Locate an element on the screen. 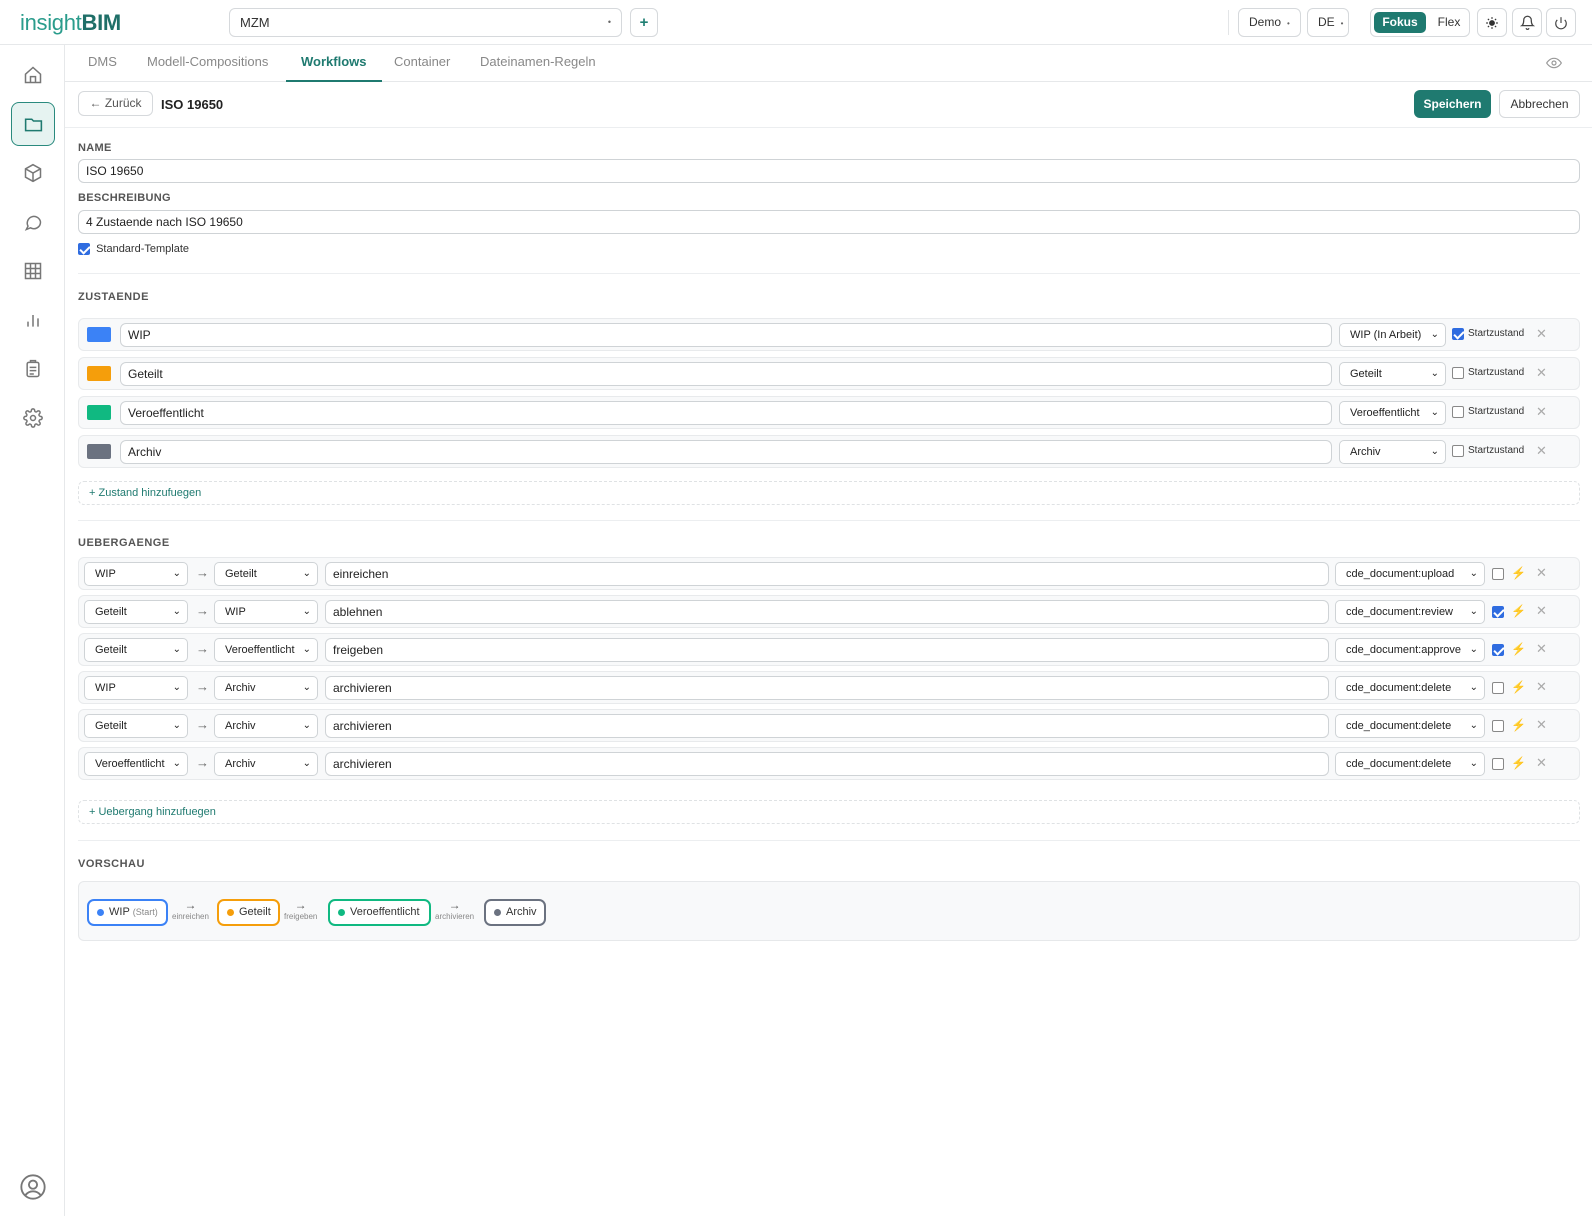 This screenshot has width=1592, height=1216. permission-select: cde_document:review ⌄ is located at coordinates (1410, 612).